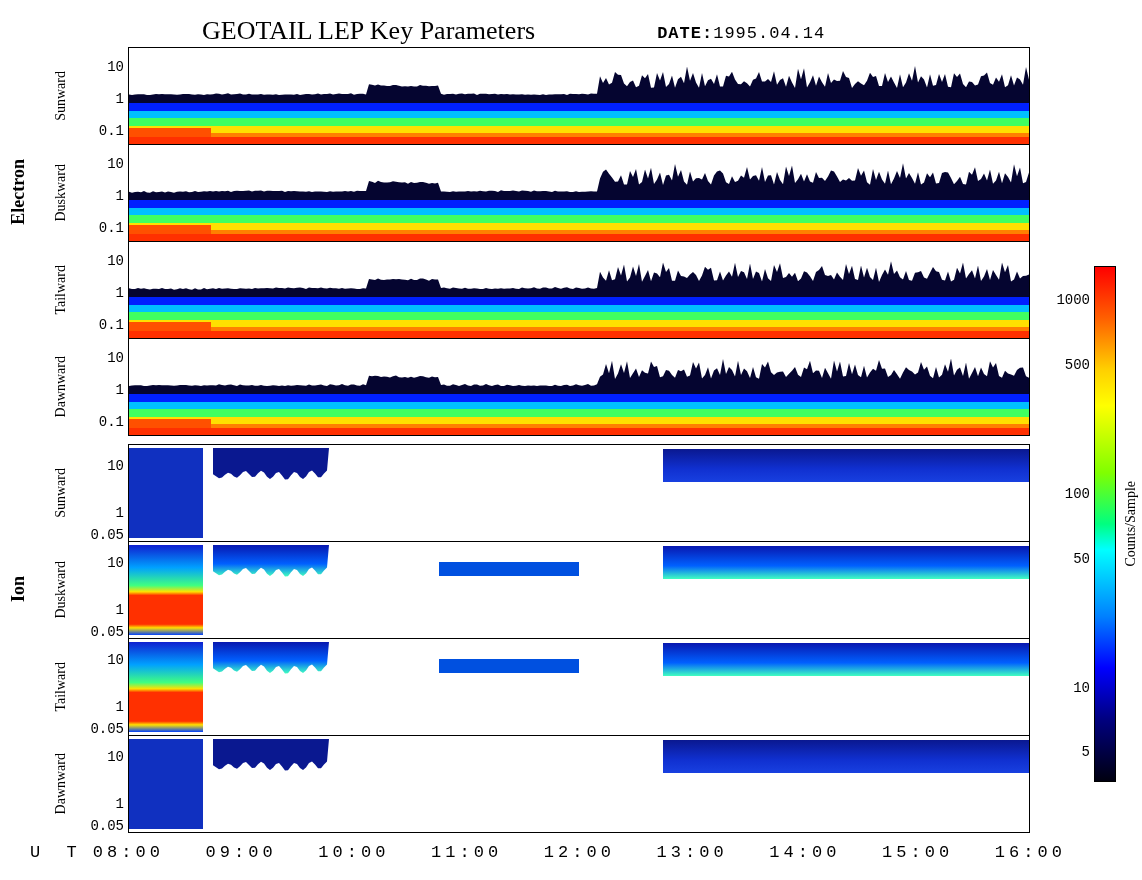  What do you see at coordinates (128, 852) in the screenshot?
I see `x-tick-label: 08:00` at bounding box center [128, 852].